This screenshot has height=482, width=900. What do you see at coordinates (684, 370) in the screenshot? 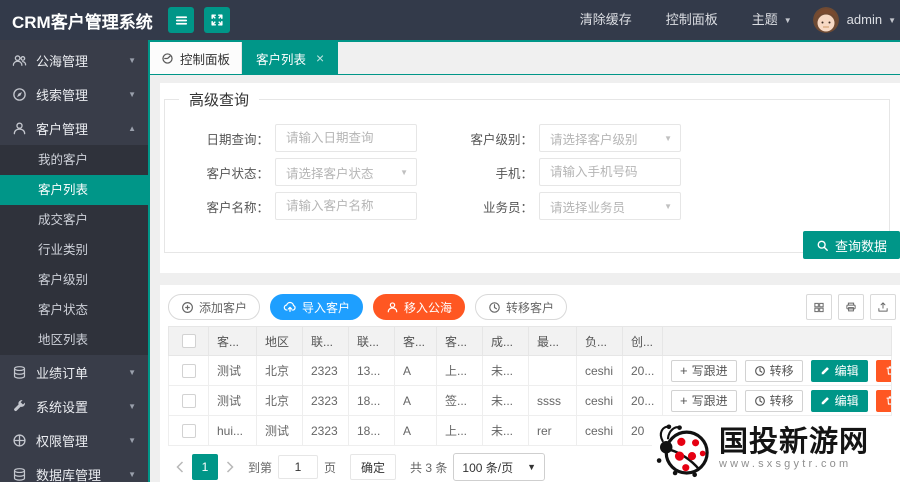
I see `plus-icon: +` at bounding box center [684, 370].